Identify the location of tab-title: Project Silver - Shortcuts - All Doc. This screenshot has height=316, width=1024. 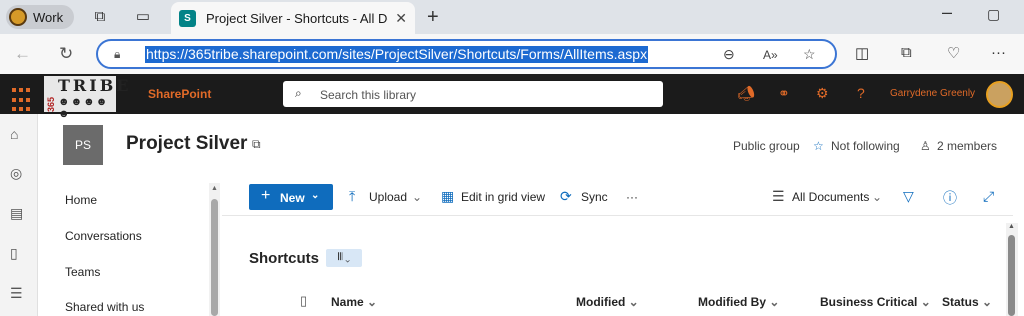
(297, 18).